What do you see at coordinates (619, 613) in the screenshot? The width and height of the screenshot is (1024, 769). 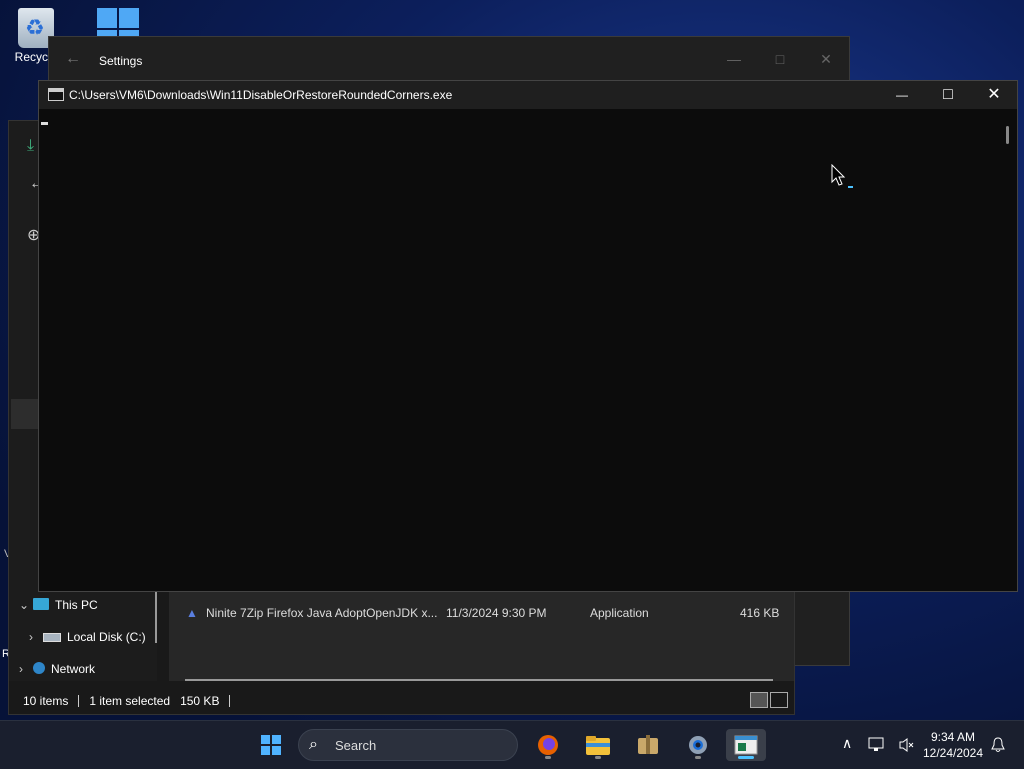 I see `file-type: Application` at bounding box center [619, 613].